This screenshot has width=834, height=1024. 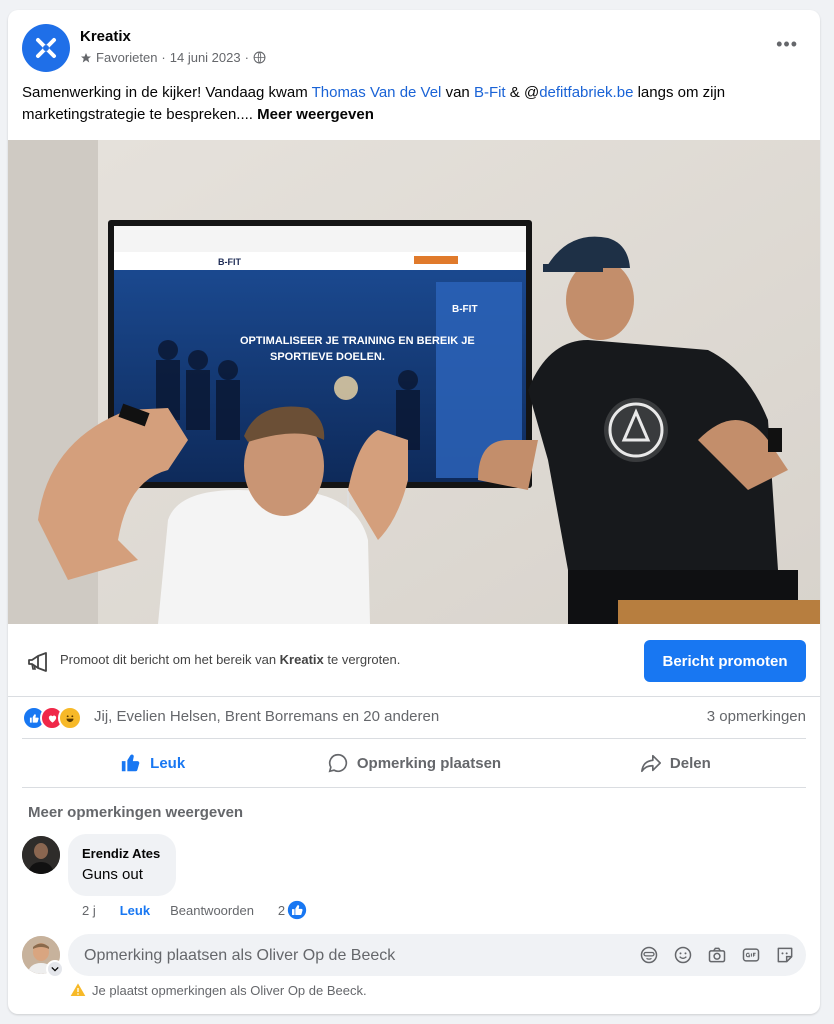 What do you see at coordinates (690, 763) in the screenshot?
I see `share-label: Delen` at bounding box center [690, 763].